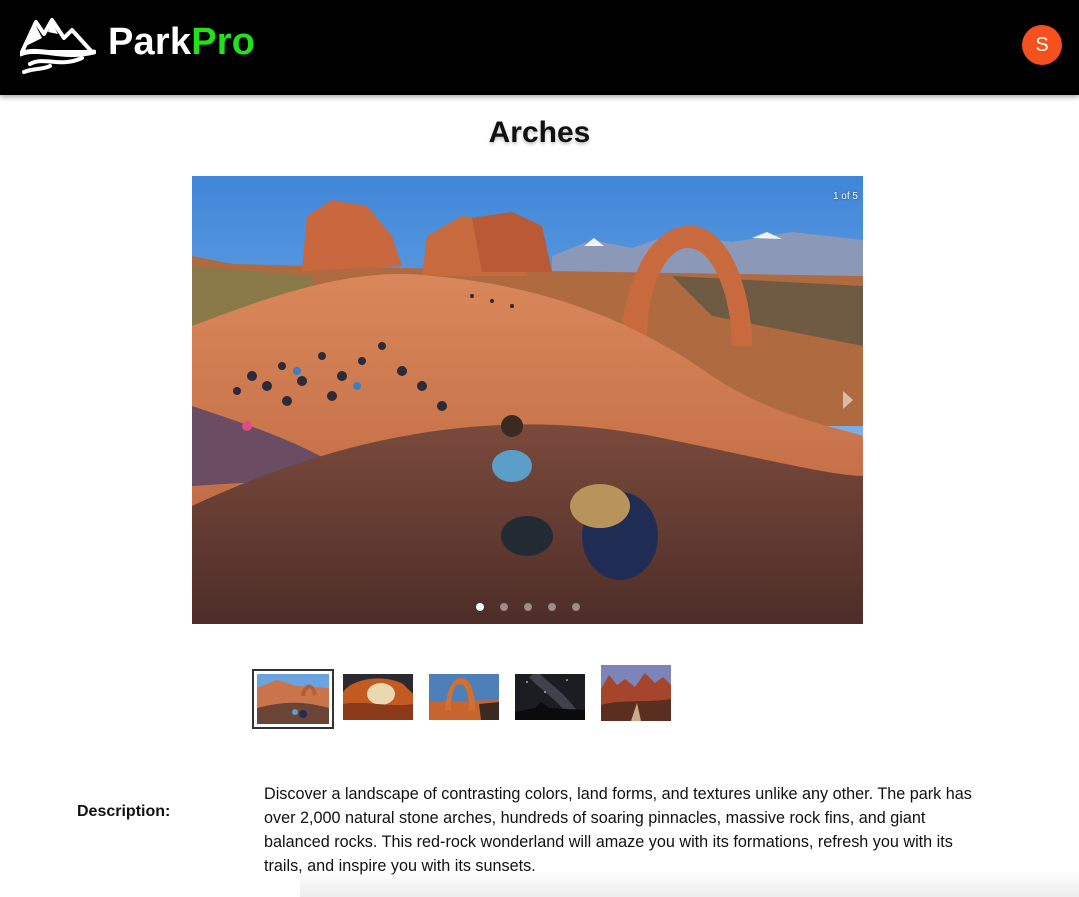  Describe the element at coordinates (845, 196) in the screenshot. I see `carousel-counter: 1 of 5` at that location.